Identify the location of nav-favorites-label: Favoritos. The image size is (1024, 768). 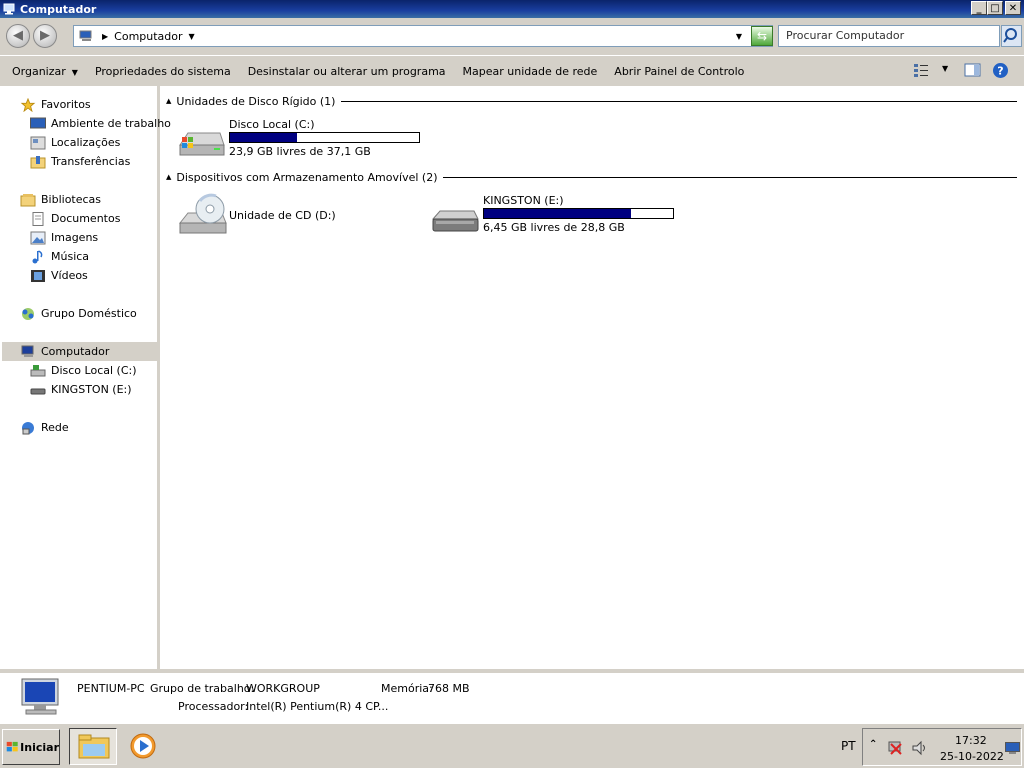
(66, 104).